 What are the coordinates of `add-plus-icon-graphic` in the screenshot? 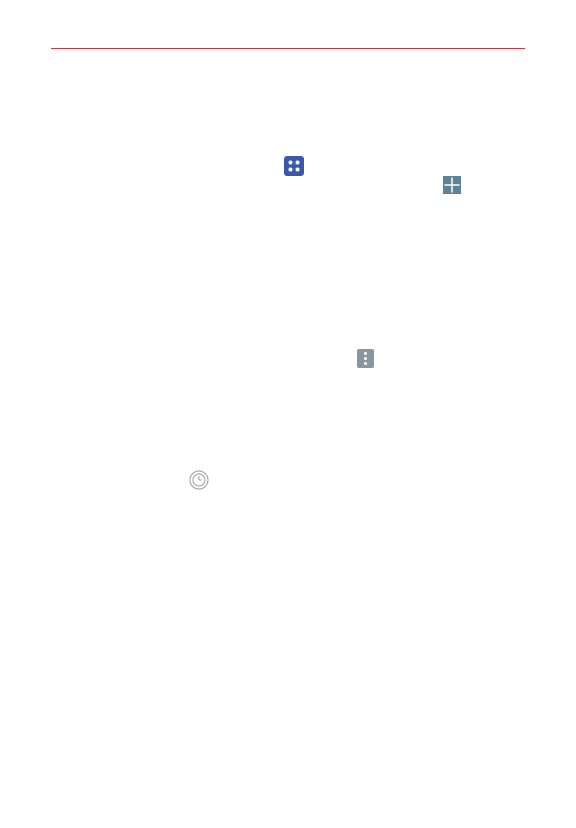 It's located at (452, 185).